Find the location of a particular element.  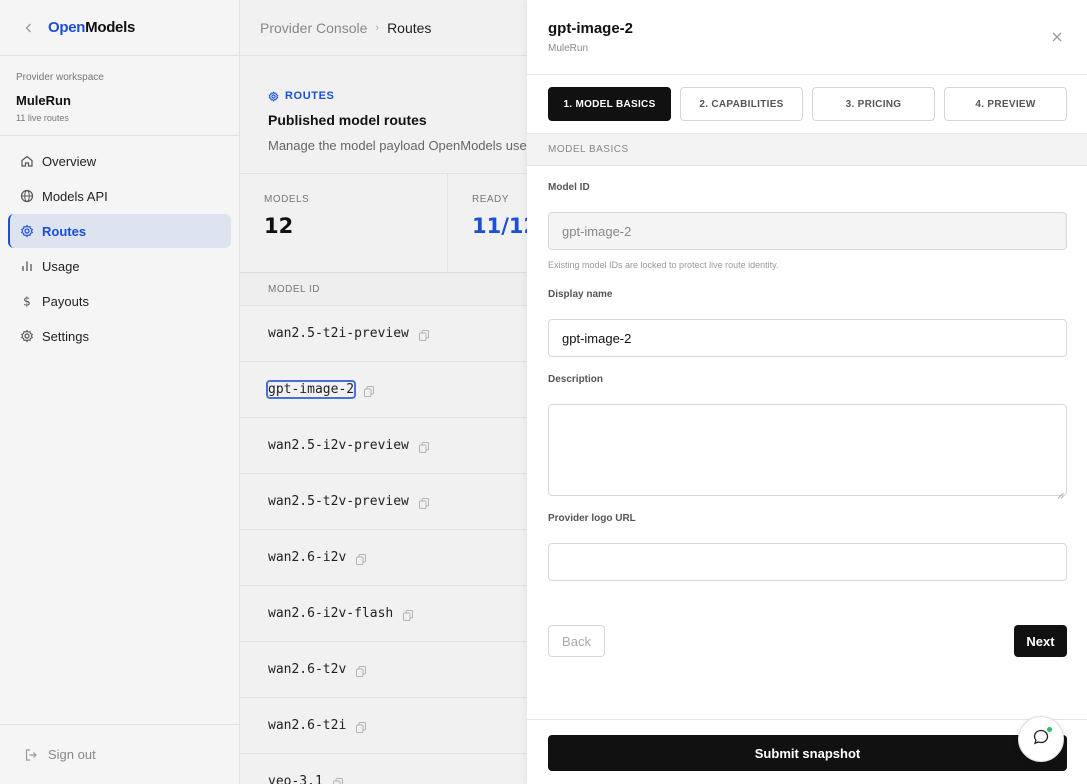

logo: OpenModels is located at coordinates (91, 27).